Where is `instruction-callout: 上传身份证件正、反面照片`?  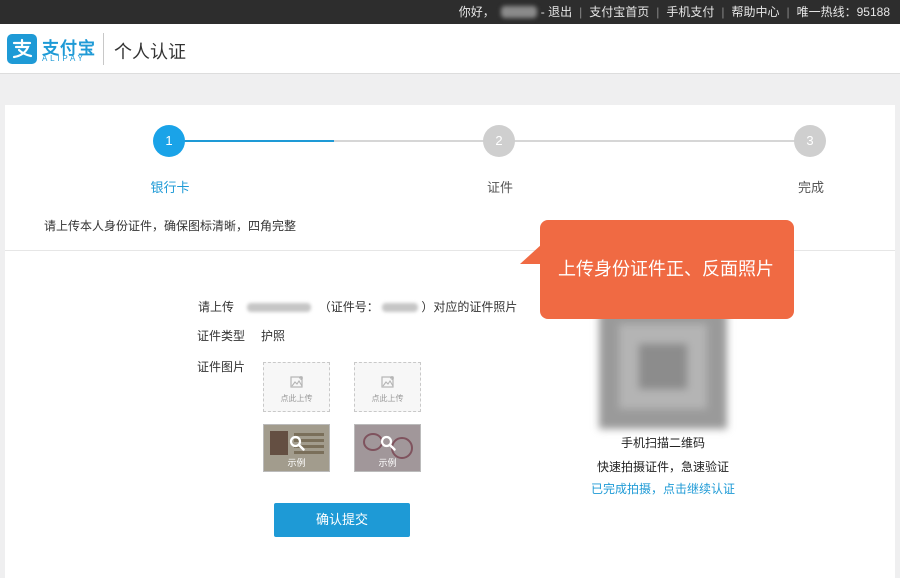 instruction-callout: 上传身份证件正、反面照片 is located at coordinates (667, 269).